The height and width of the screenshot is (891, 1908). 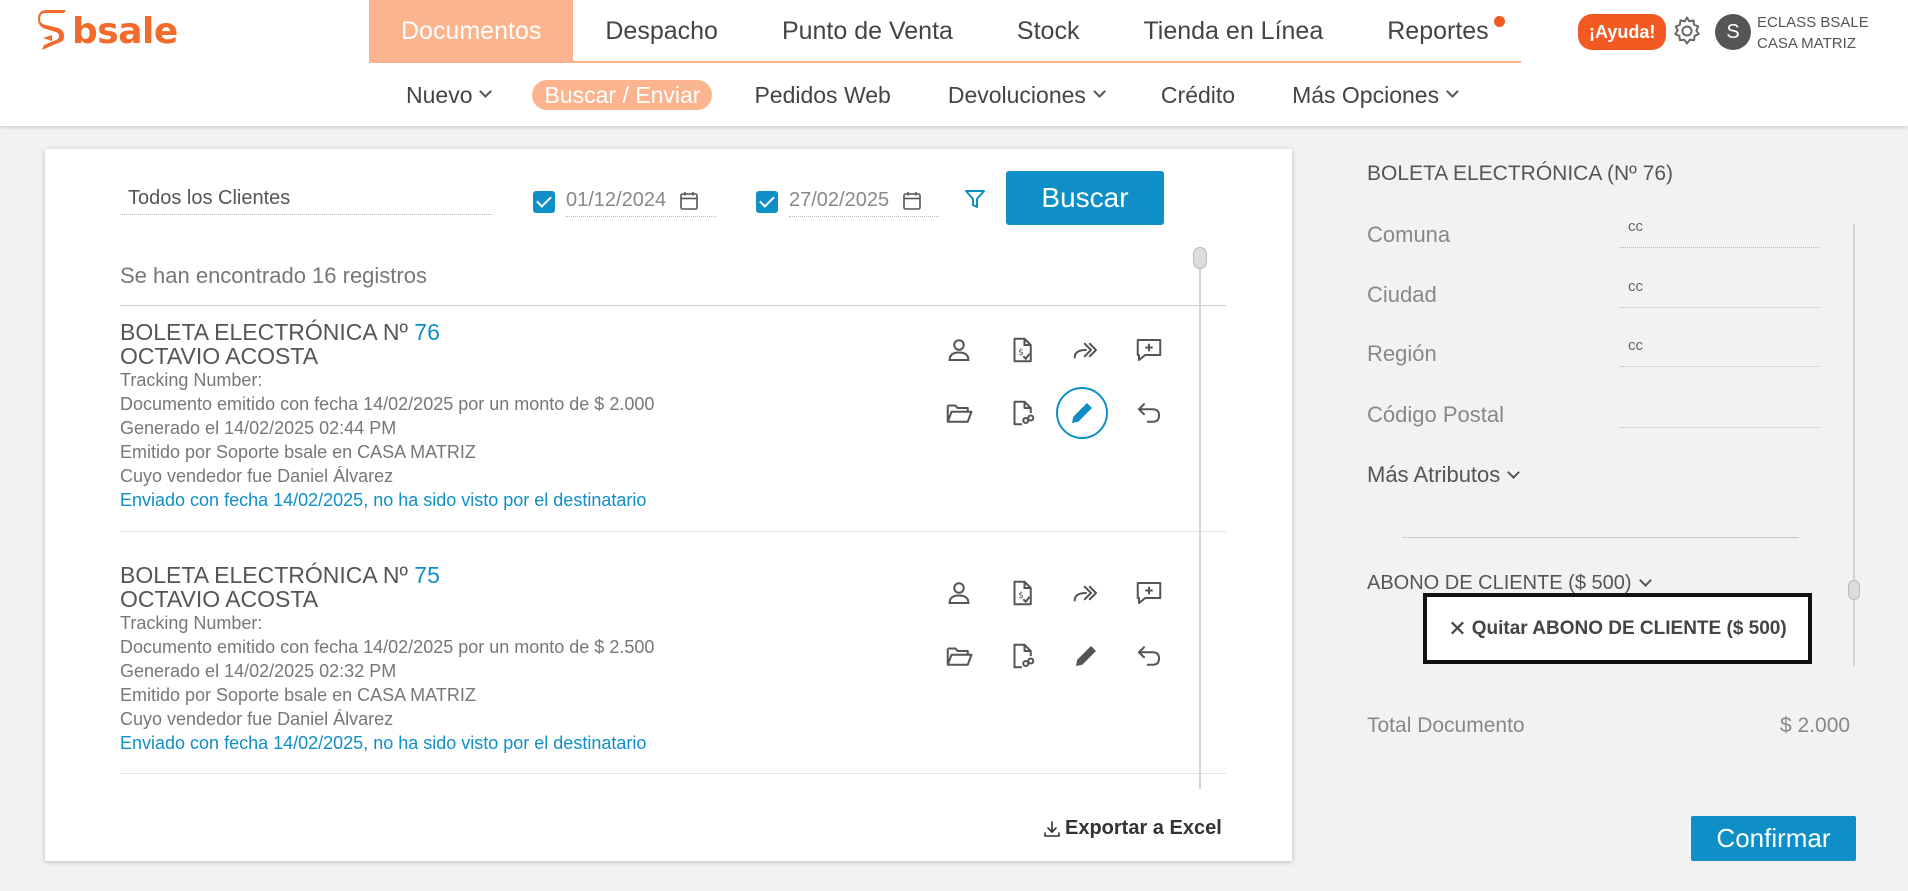 I want to click on doc-title: BOLETA ELECTRÓNICA Nº 76, so click(x=673, y=332).